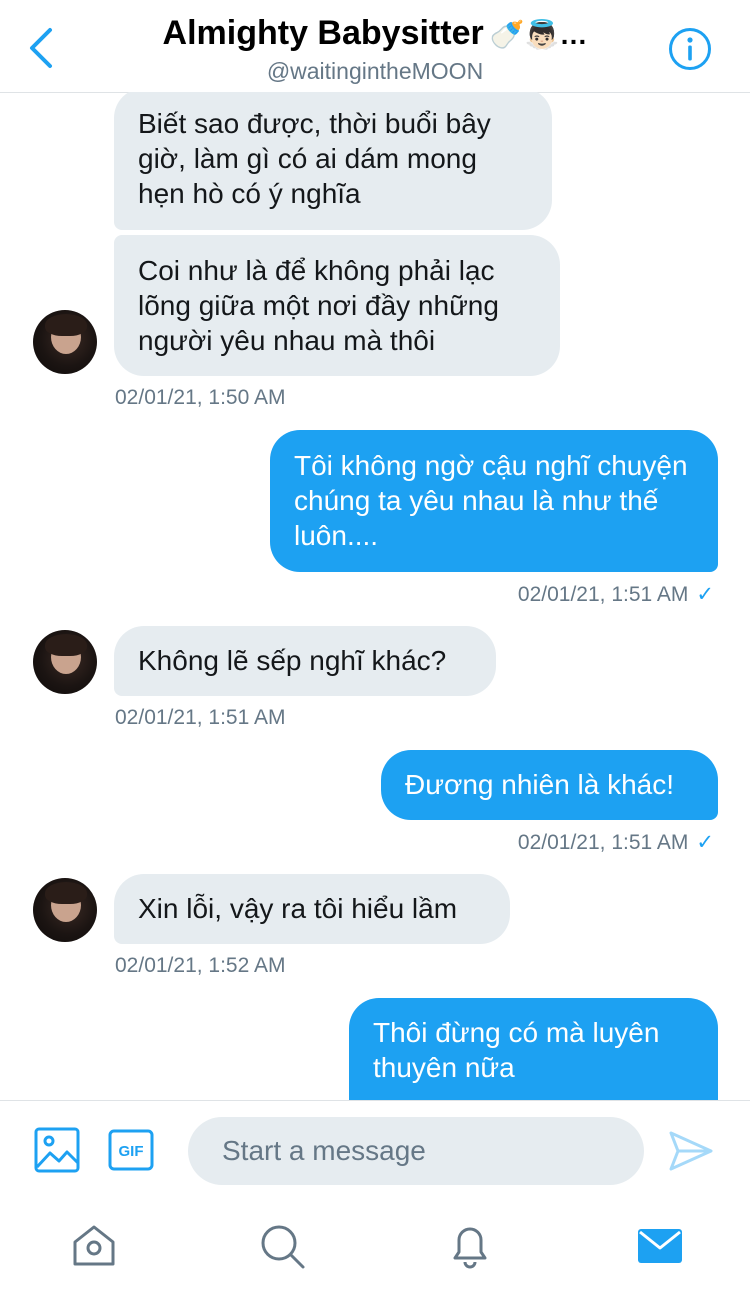 Image resolution: width=750 pixels, height=1298 pixels. Describe the element at coordinates (690, 49) in the screenshot. I see `info-icon` at that location.